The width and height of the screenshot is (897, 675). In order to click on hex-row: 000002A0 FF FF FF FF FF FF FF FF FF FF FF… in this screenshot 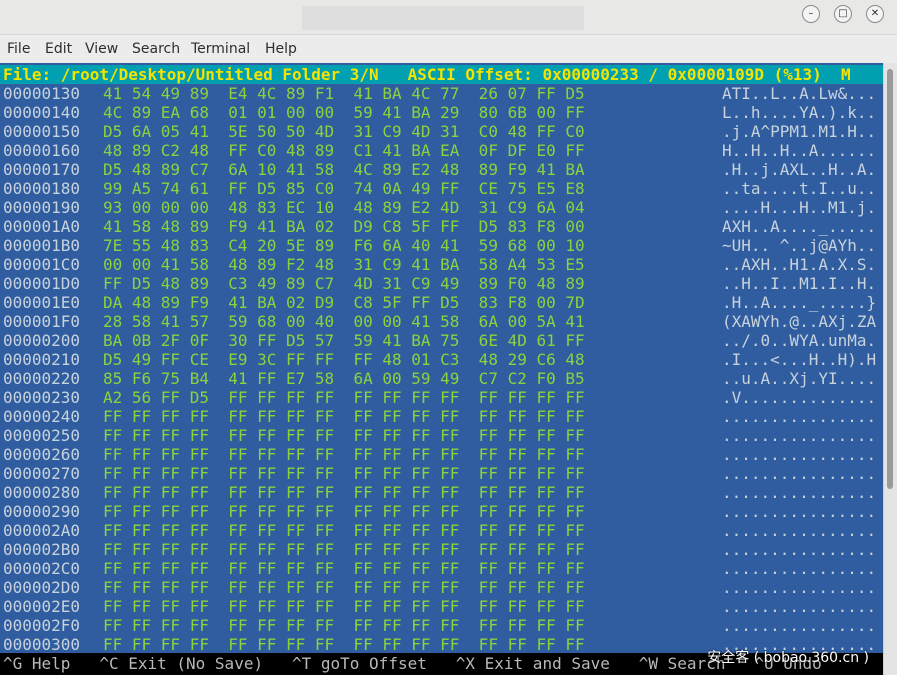, I will do `click(441, 530)`.